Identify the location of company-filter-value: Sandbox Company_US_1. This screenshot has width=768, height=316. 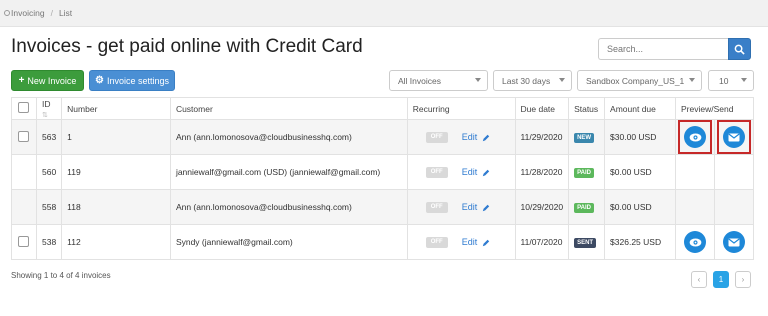
(635, 80).